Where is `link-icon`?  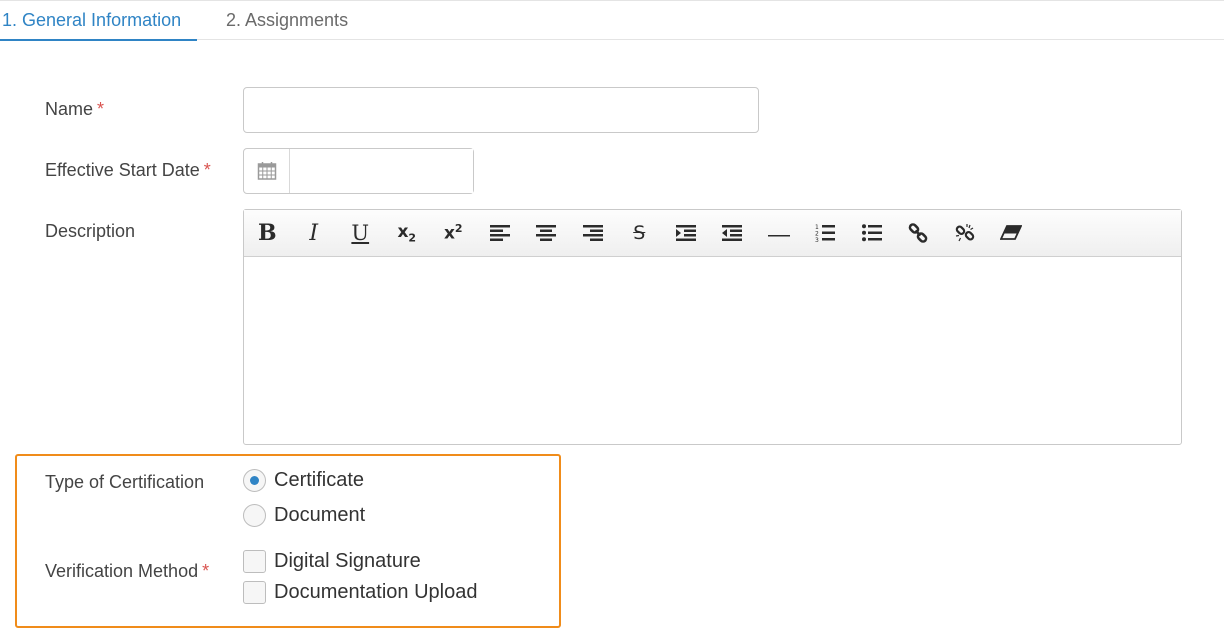 link-icon is located at coordinates (918, 233).